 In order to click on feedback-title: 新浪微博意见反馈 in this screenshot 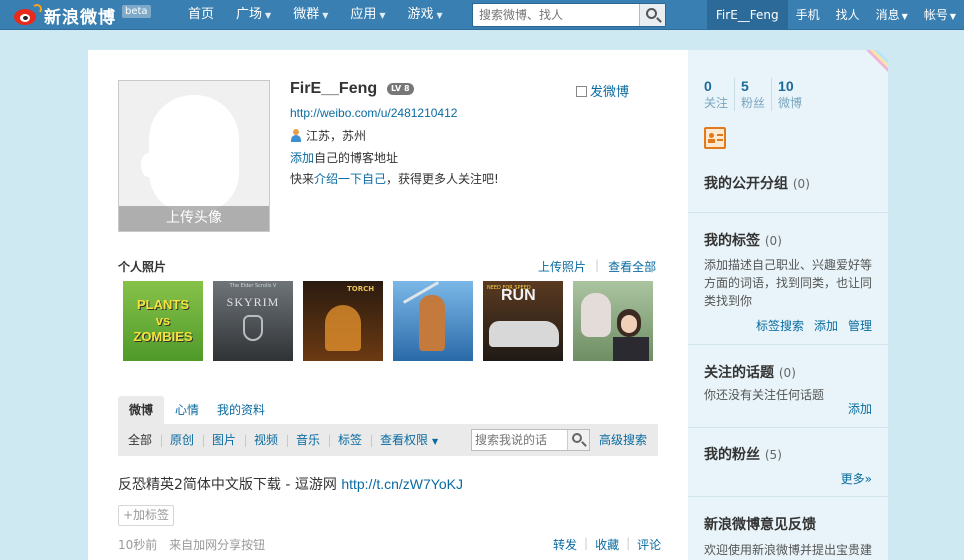, I will do `click(760, 525)`.